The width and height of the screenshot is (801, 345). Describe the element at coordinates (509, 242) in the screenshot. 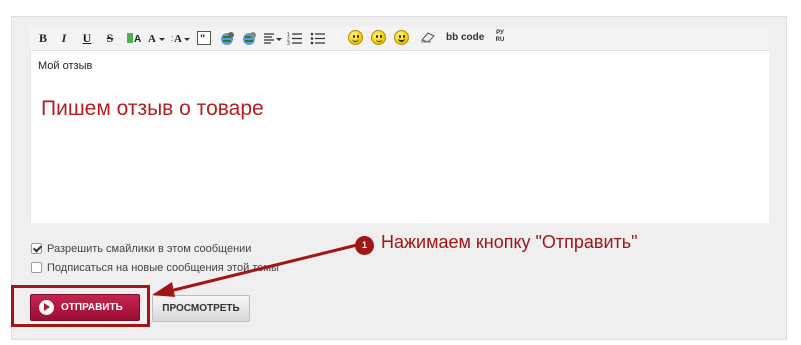

I see `send-annotation: Нажимаем кнопку "Отправить"` at that location.